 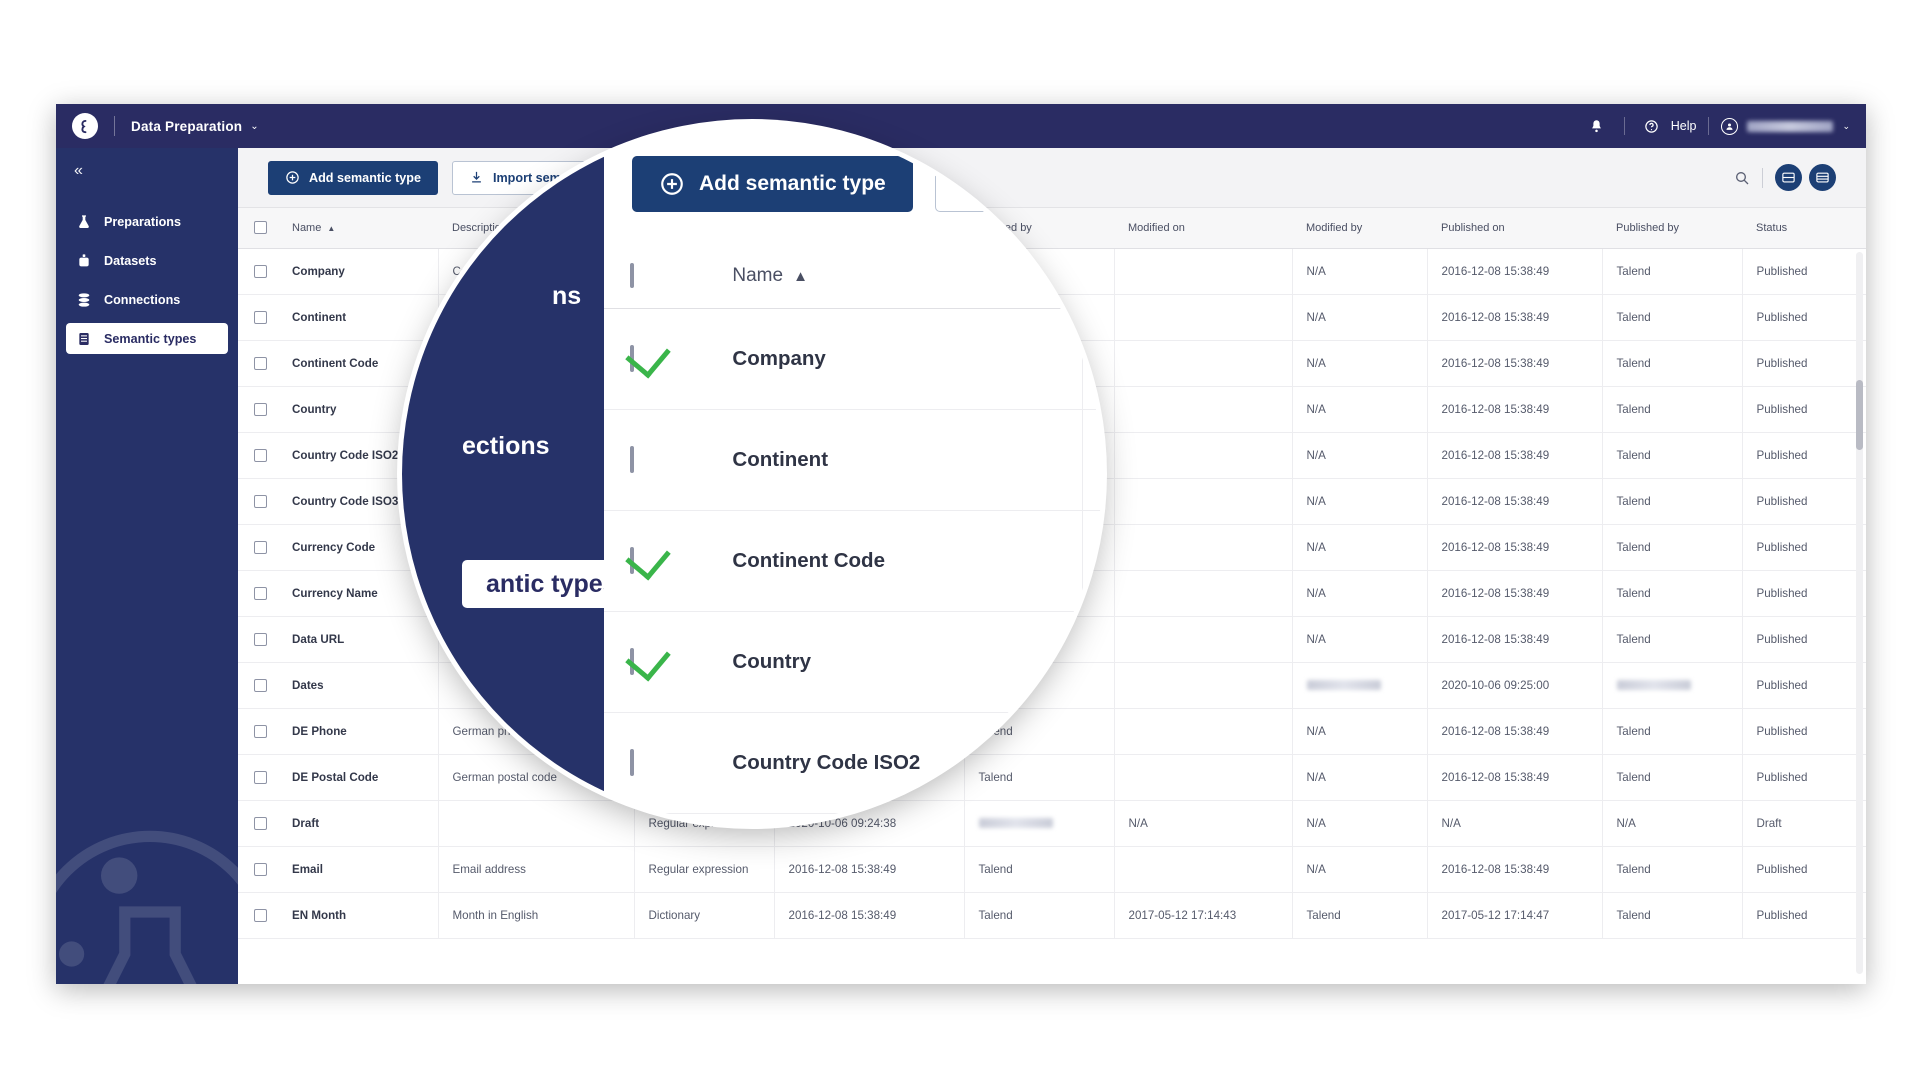 I want to click on table-view-icon, so click(x=1822, y=177).